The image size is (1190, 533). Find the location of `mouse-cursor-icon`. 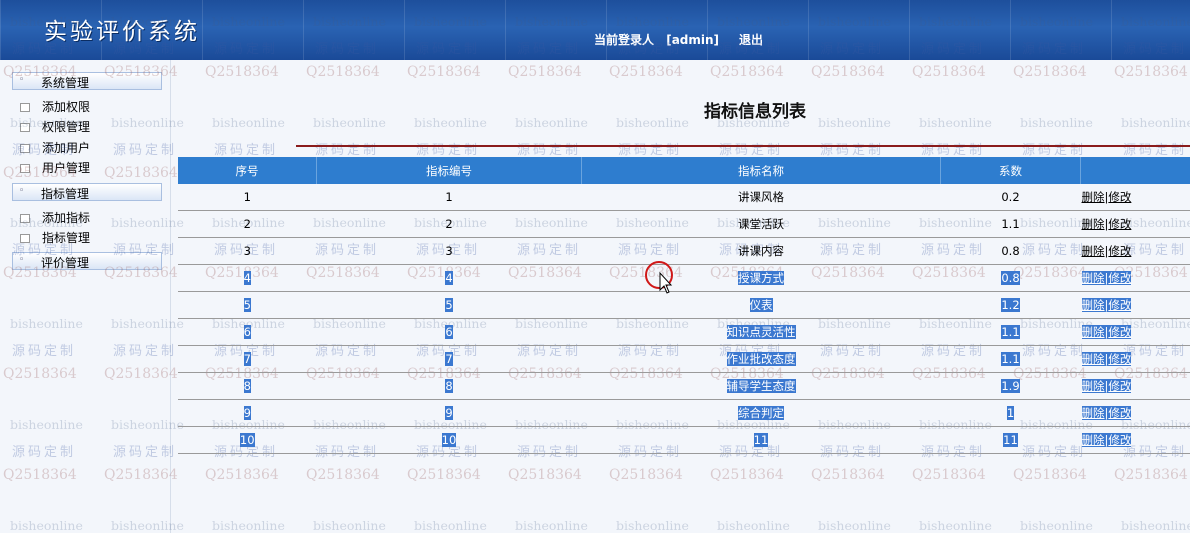

mouse-cursor-icon is located at coordinates (659, 277).